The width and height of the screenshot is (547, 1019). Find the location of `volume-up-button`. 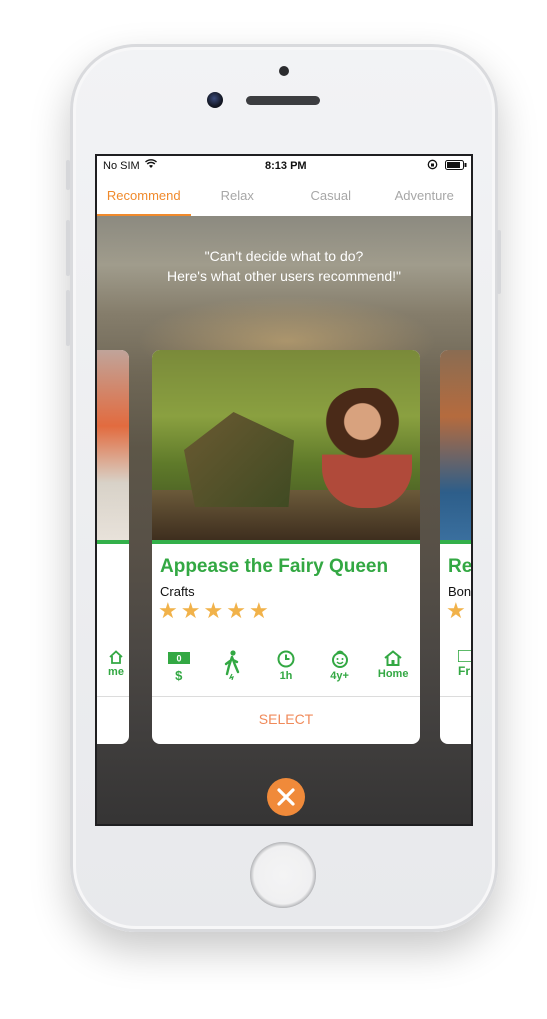

volume-up-button is located at coordinates (68, 248).